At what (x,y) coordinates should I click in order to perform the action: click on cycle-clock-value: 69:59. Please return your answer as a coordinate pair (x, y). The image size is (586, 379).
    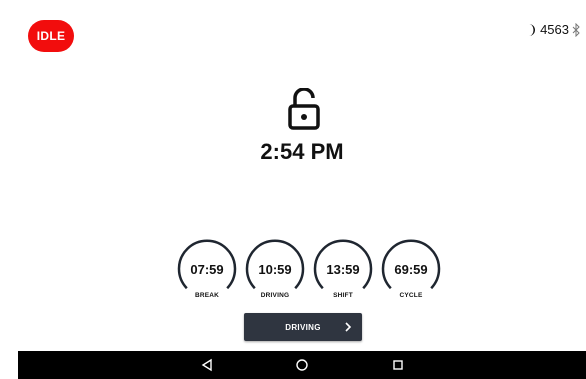
    Looking at the image, I should click on (411, 269).